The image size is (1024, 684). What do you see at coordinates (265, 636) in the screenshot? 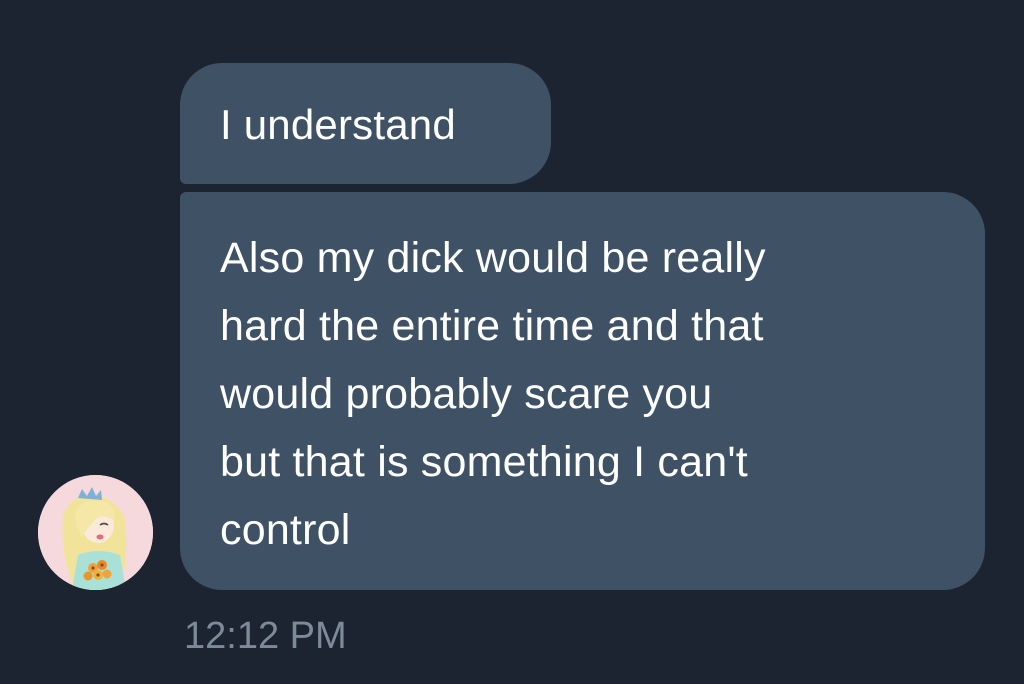
I see `message-timestamp: 12:12 PM` at bounding box center [265, 636].